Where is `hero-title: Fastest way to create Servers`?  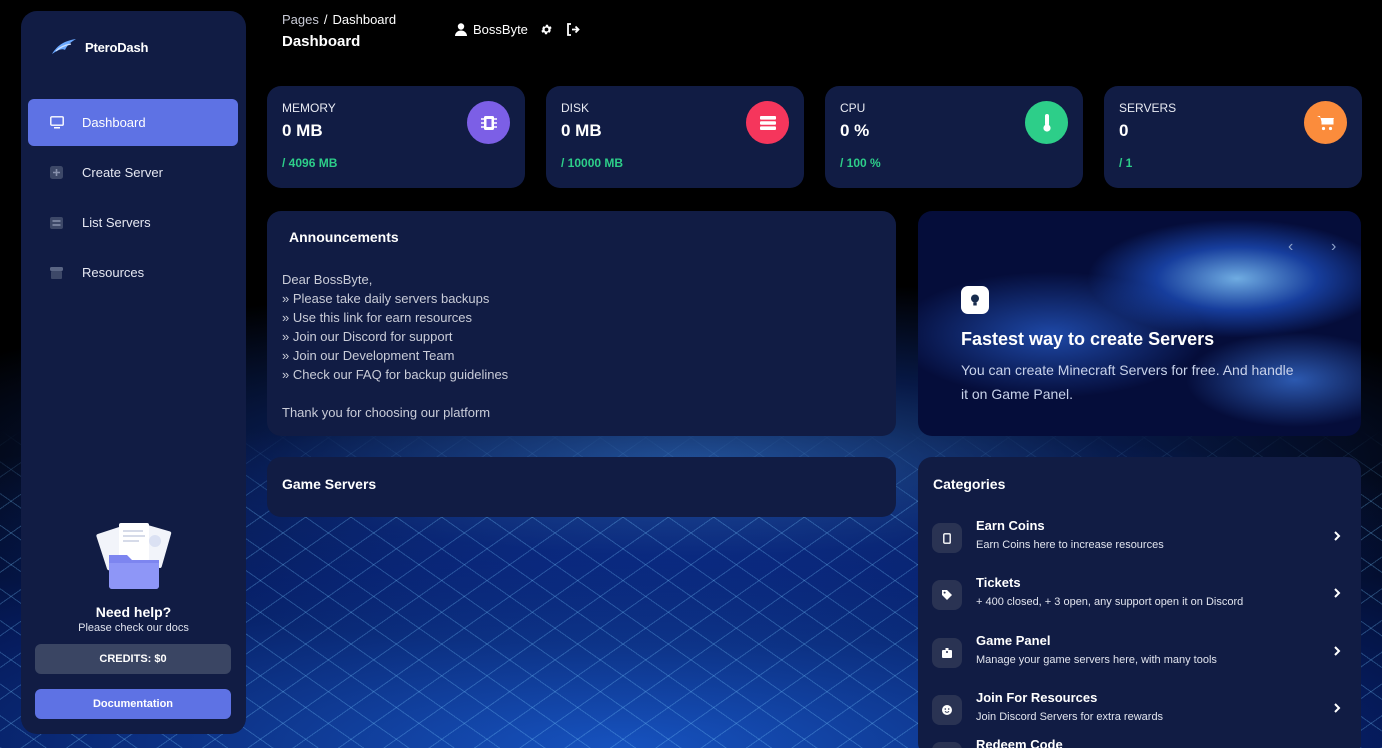
hero-title: Fastest way to create Servers is located at coordinates (1088, 339).